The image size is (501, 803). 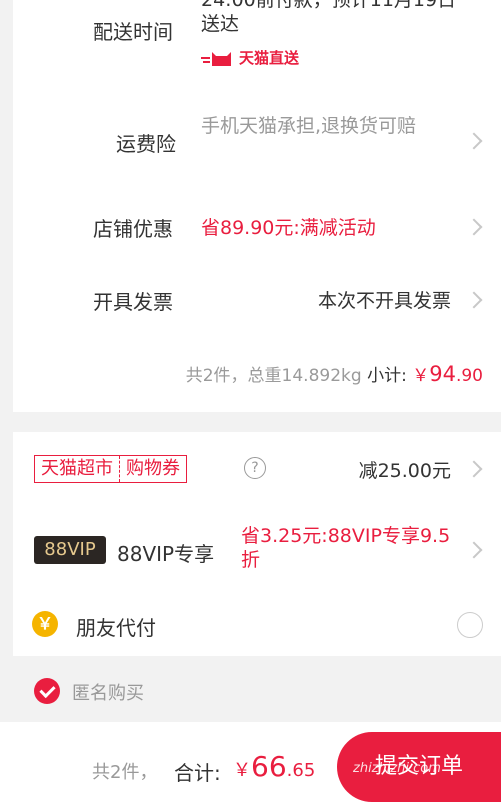 I want to click on tmall-supermarket-label: 天猫超市, so click(x=77, y=468).